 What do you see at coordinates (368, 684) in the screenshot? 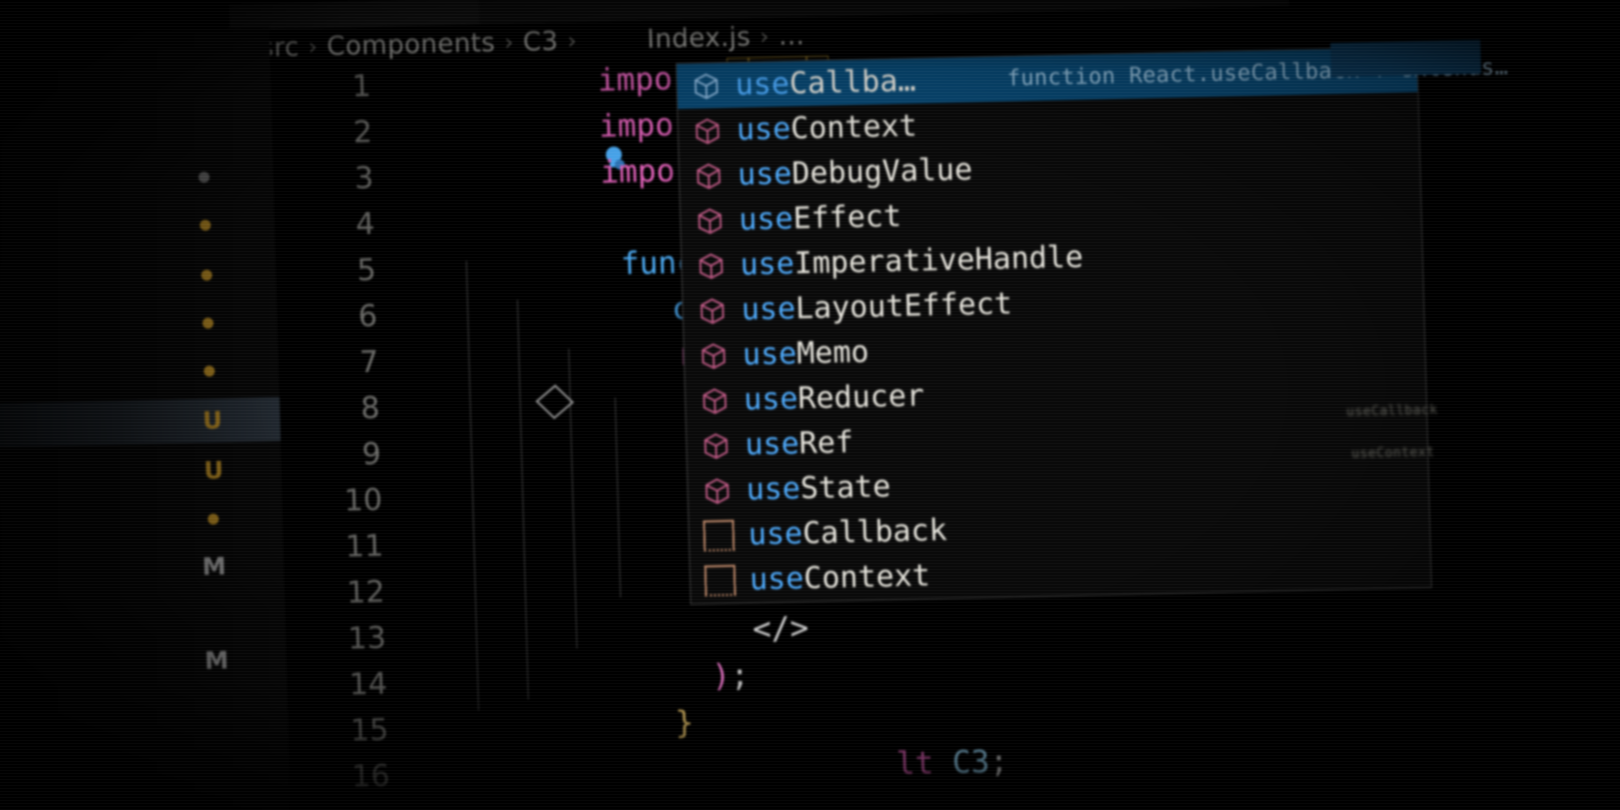
I see `line-number: 14` at bounding box center [368, 684].